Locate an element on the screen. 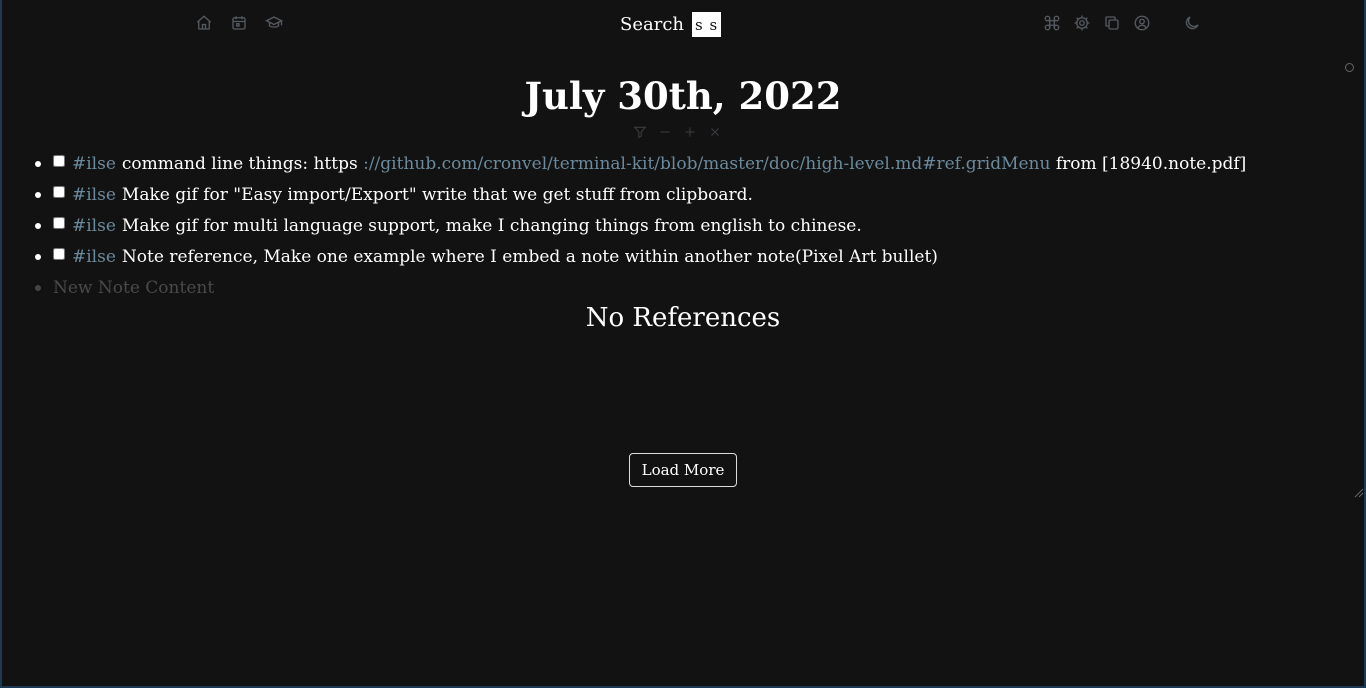  new-note-input: New Note Content is located at coordinates (133, 288).